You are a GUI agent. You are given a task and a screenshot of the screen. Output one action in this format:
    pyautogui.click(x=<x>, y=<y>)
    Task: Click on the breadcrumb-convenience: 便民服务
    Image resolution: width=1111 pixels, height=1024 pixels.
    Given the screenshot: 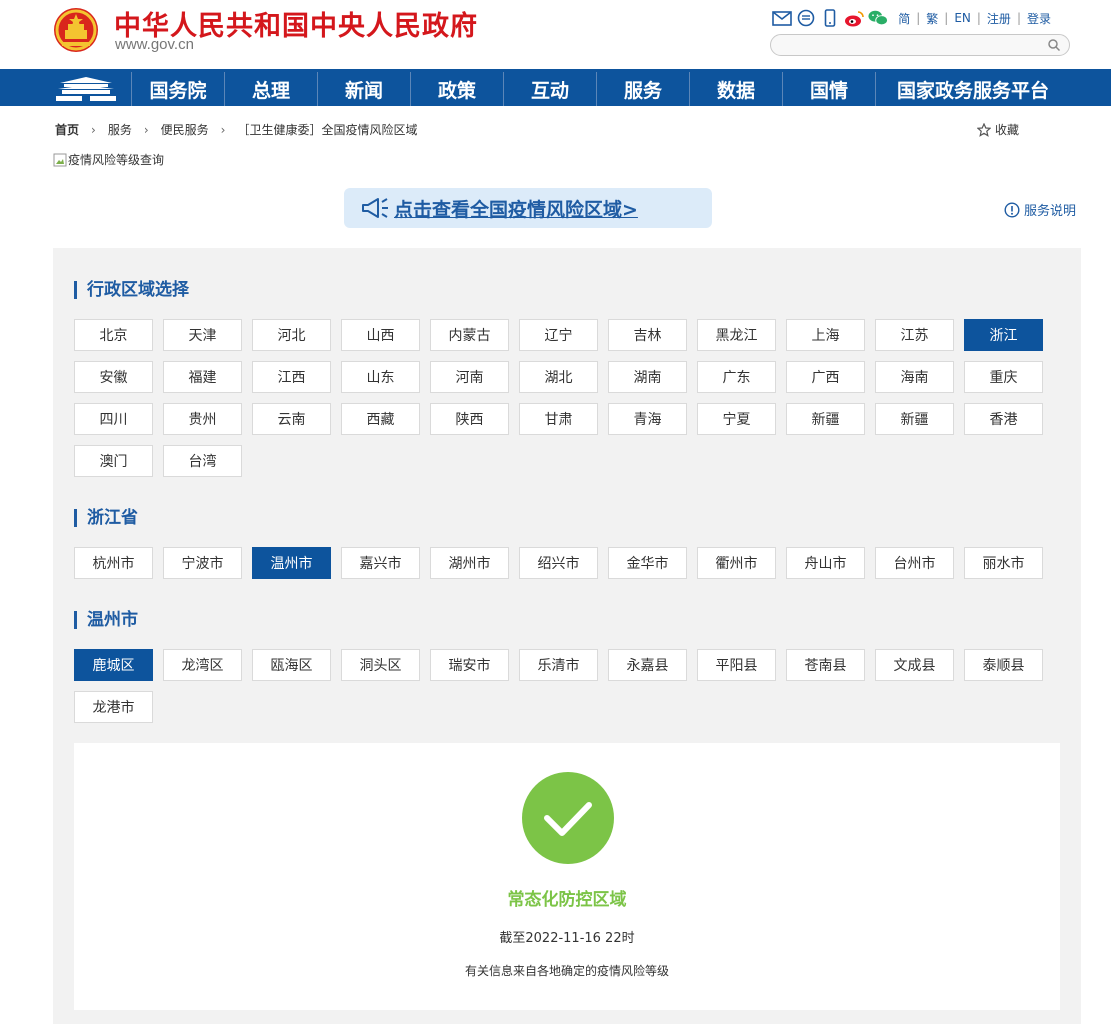 What is the action you would take?
    pyautogui.click(x=185, y=129)
    